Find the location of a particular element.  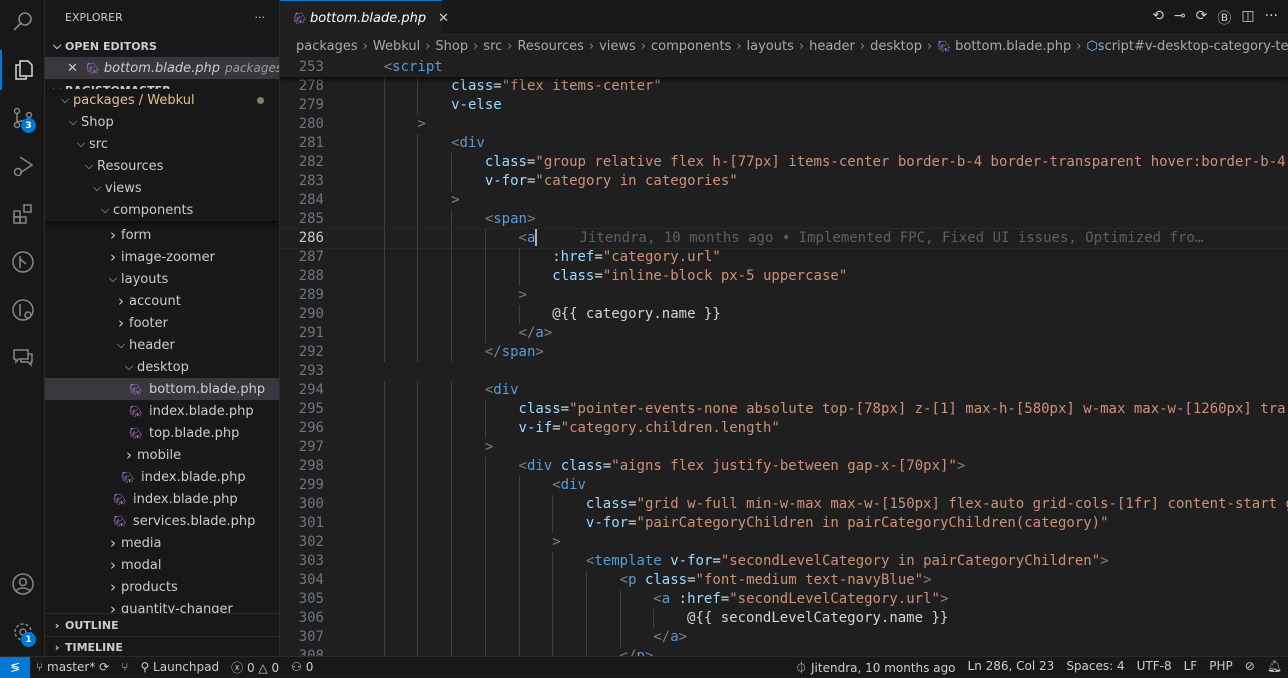

branch-button: ⑂ master* ⟳ is located at coordinates (72, 667).